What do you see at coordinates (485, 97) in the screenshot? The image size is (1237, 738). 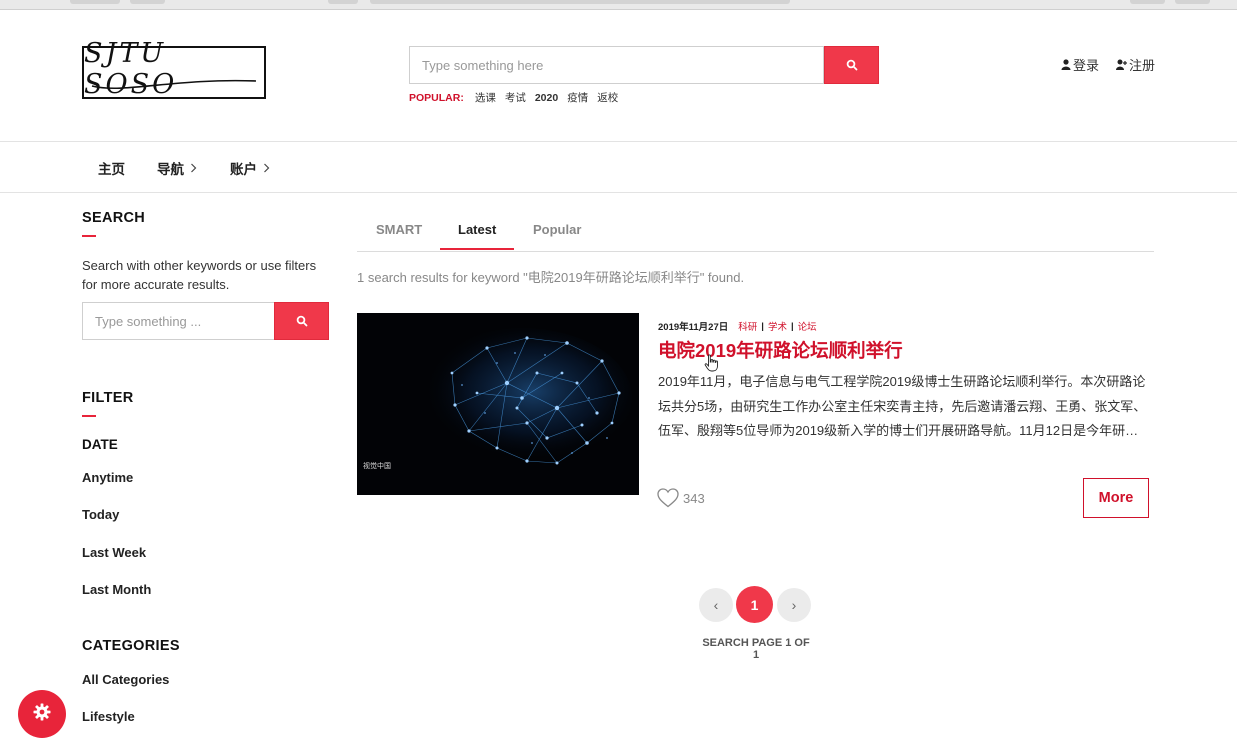 I see `popular-keyword: 选课` at bounding box center [485, 97].